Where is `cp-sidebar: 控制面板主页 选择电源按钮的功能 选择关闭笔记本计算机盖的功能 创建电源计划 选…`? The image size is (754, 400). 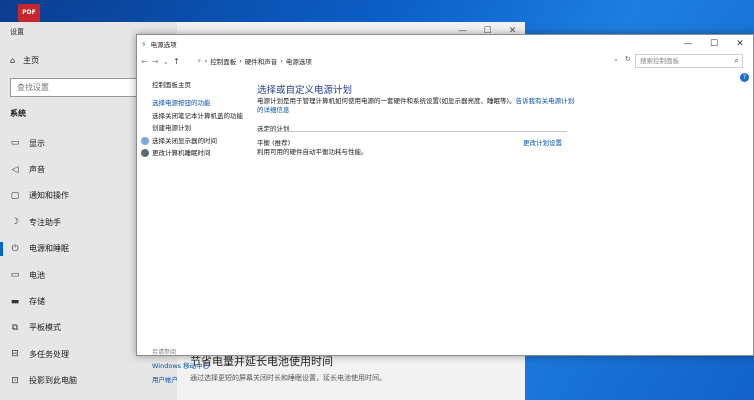
cp-sidebar: 控制面板主页 选择电源按钮的功能 选择关闭笔记本计算机盖的功能 创建电源计划 选… is located at coordinates (193, 227).